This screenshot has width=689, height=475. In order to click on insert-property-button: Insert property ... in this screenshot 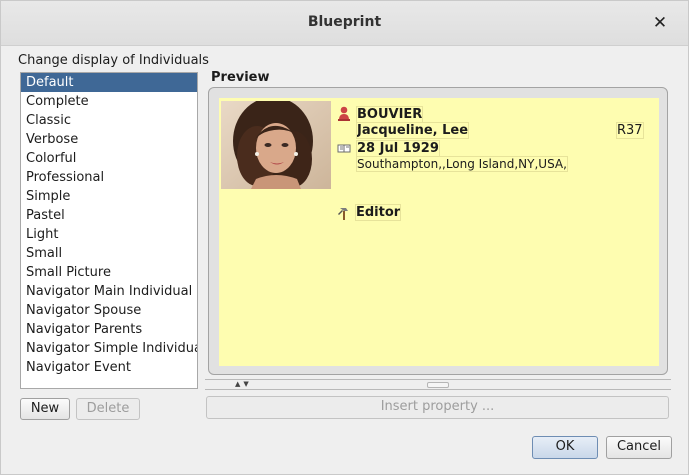, I will do `click(437, 407)`.